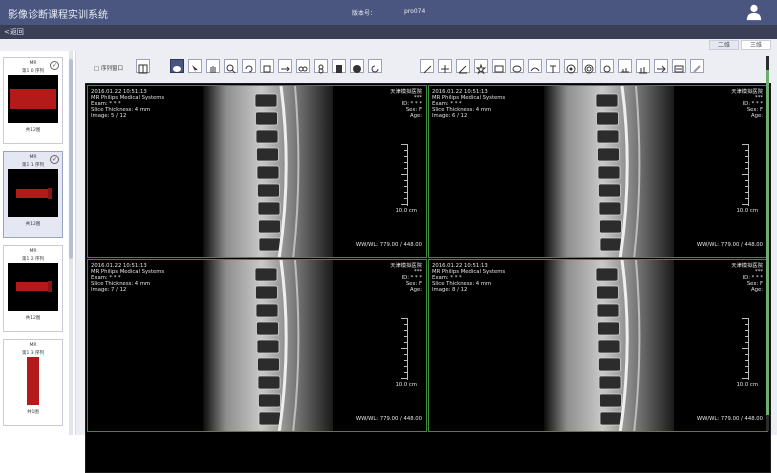 The width and height of the screenshot is (777, 473). What do you see at coordinates (213, 66) in the screenshot?
I see `pan-hand-icon` at bounding box center [213, 66].